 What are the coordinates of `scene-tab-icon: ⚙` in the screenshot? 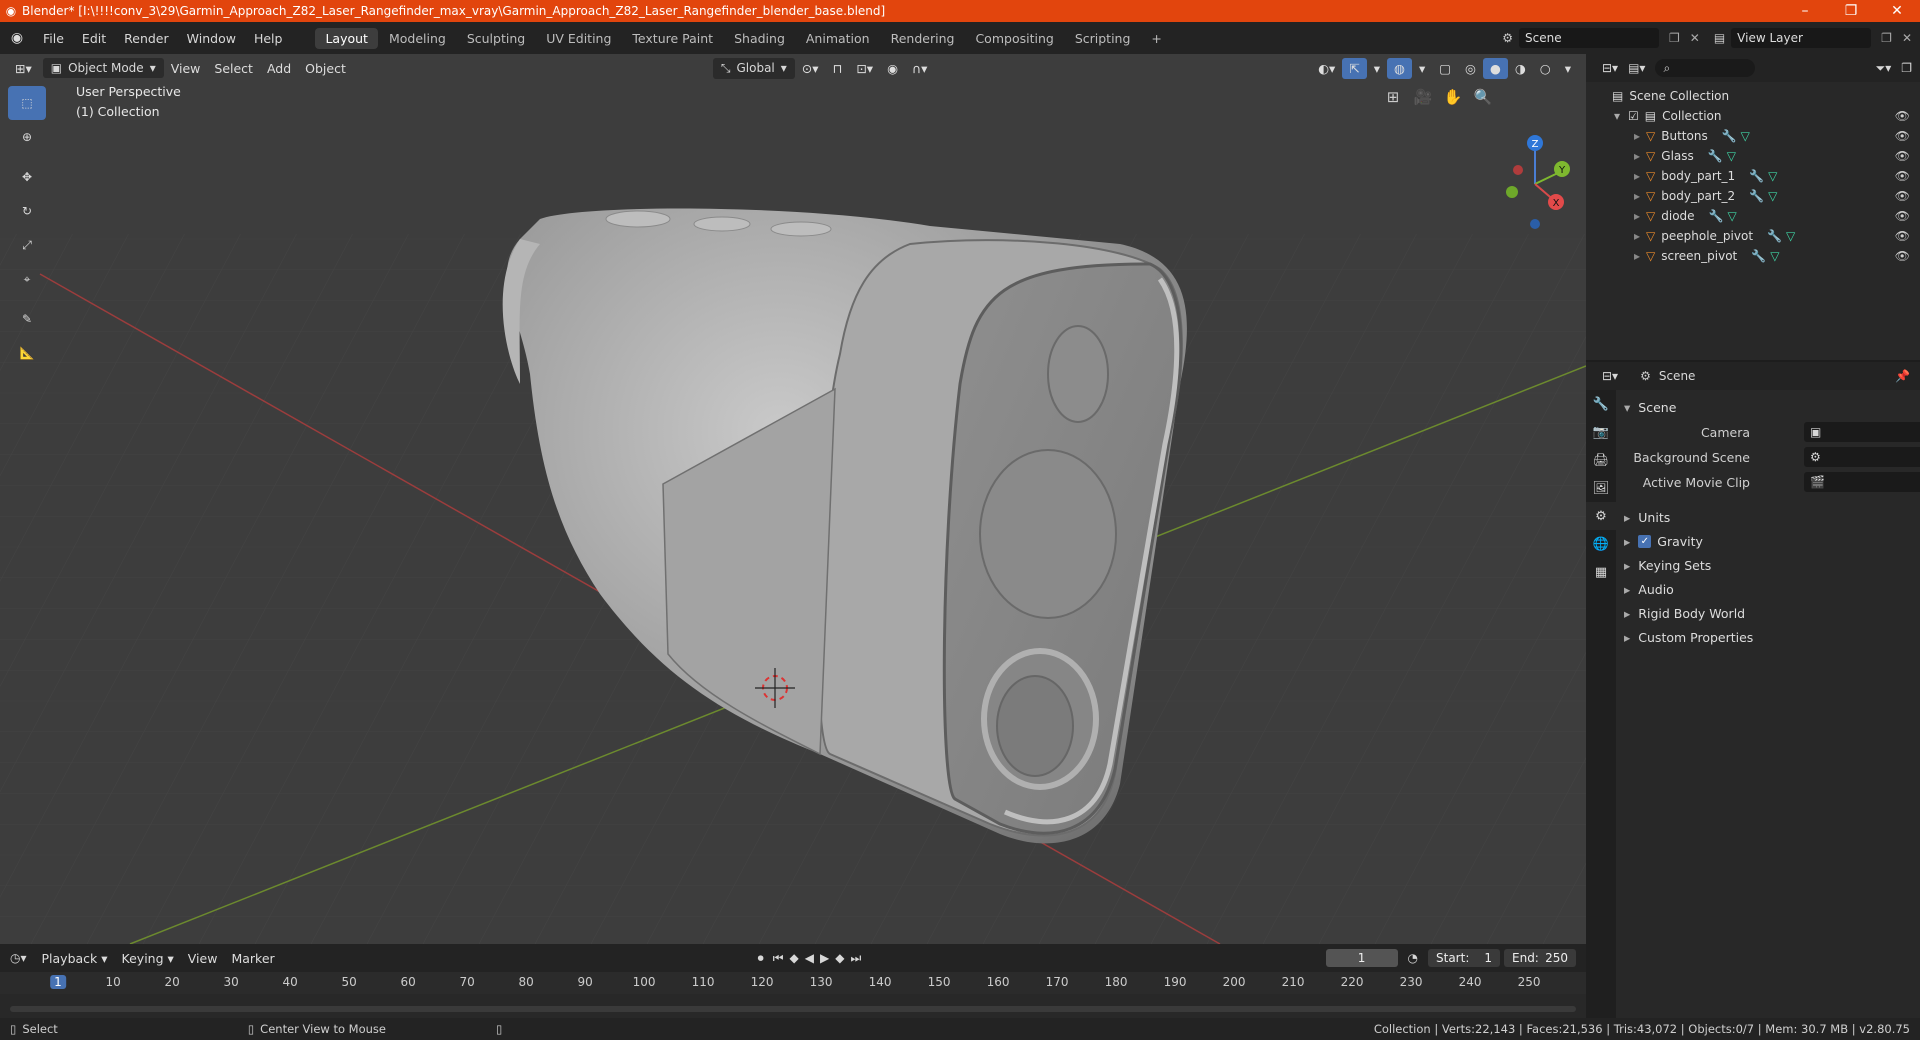 It's located at (1601, 516).